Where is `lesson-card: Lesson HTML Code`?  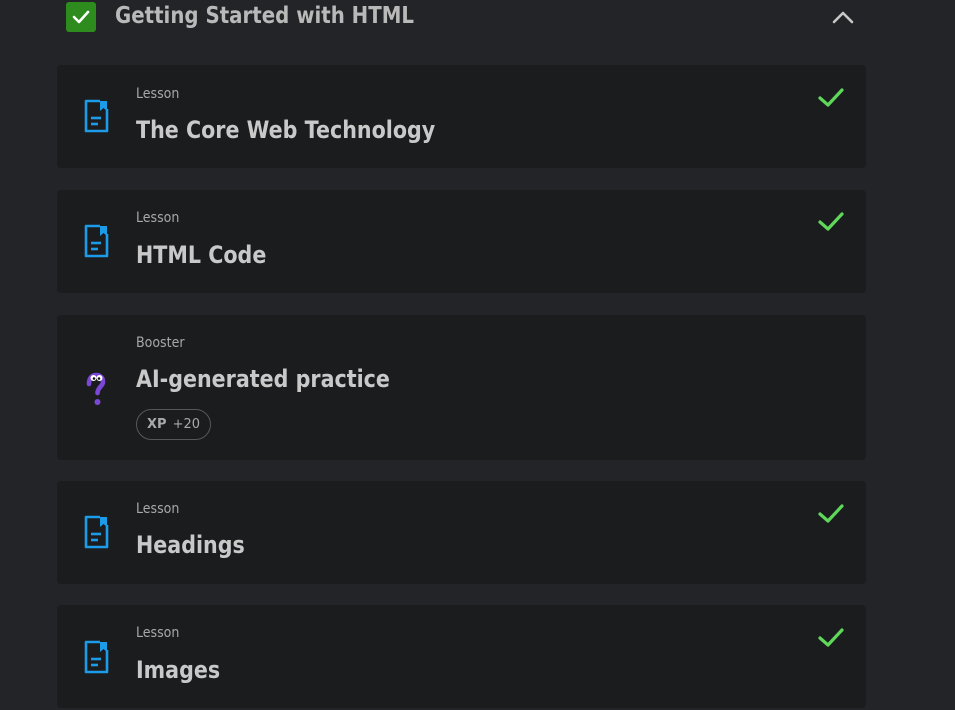
lesson-card: Lesson HTML Code is located at coordinates (461, 241).